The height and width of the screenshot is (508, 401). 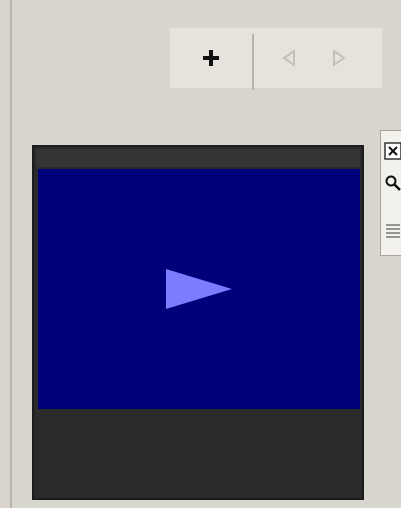 I want to click on left-triangle-icon, so click(x=288, y=58).